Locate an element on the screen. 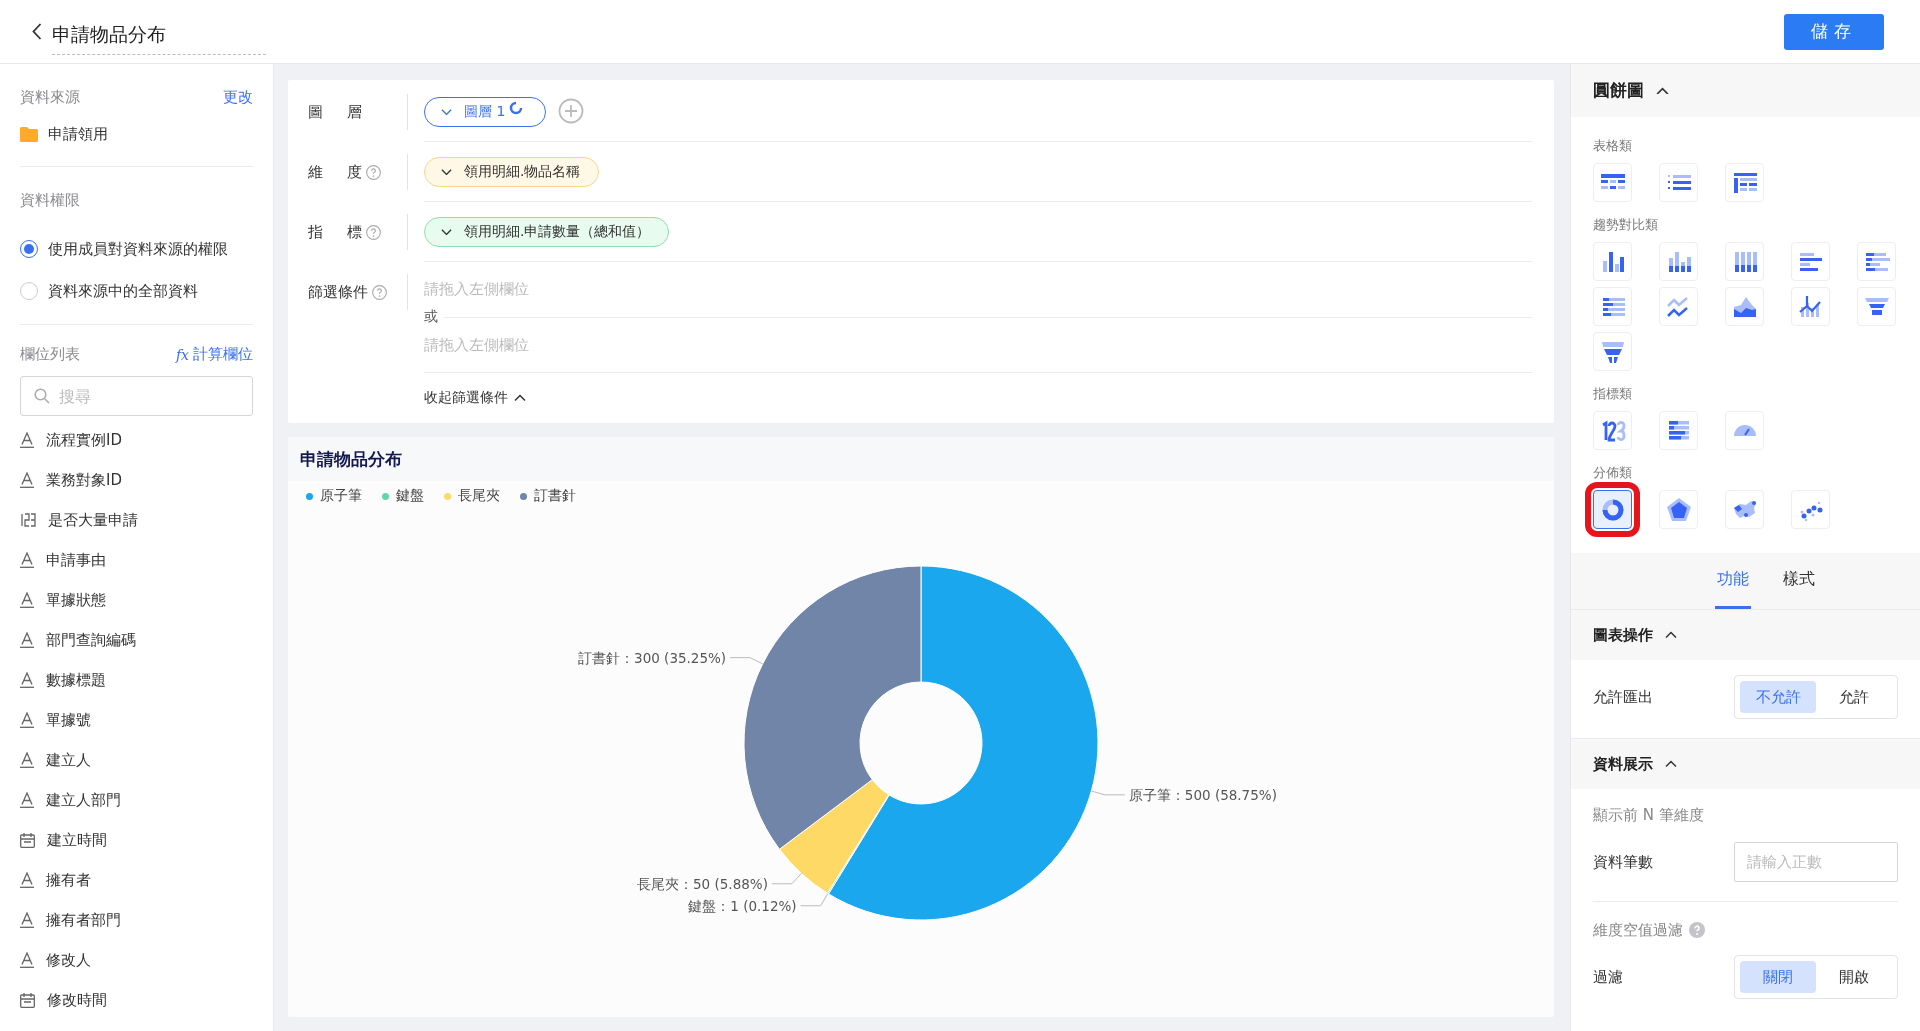 Image resolution: width=1920 pixels, height=1031 pixels. data-label: 訂書針：300 (35.25%) is located at coordinates (652, 657).